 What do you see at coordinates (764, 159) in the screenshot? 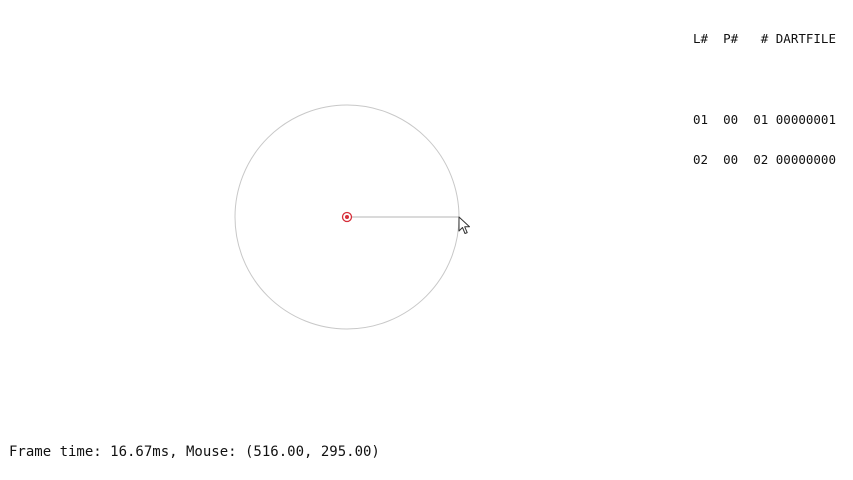
I see `layer-table-row: 02 00 02 00000000` at bounding box center [764, 159].